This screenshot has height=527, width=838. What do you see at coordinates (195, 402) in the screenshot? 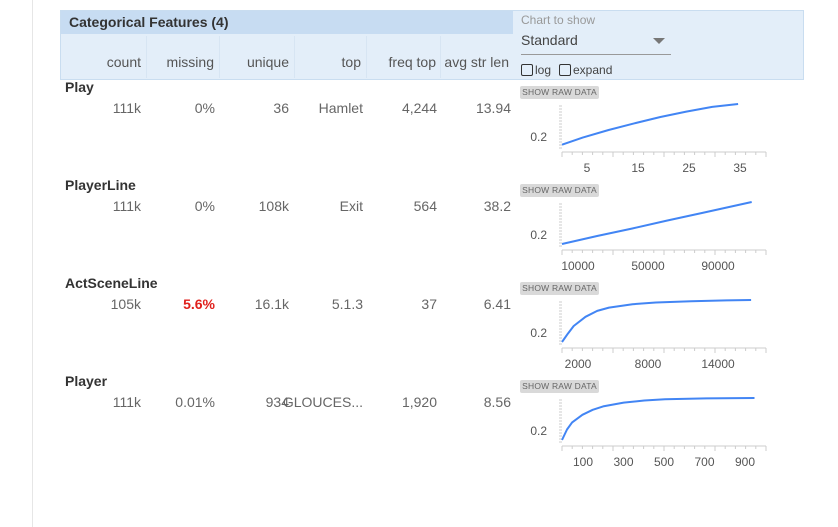
I see `cell-missing: 0.01%` at bounding box center [195, 402].